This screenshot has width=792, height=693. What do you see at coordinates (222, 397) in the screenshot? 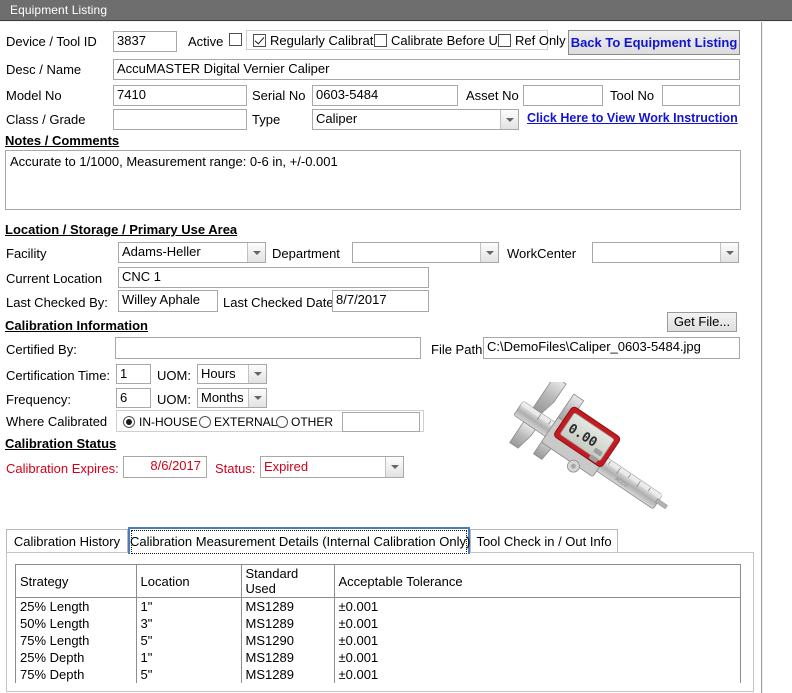
I see `frequency-uom-value: Months` at bounding box center [222, 397].